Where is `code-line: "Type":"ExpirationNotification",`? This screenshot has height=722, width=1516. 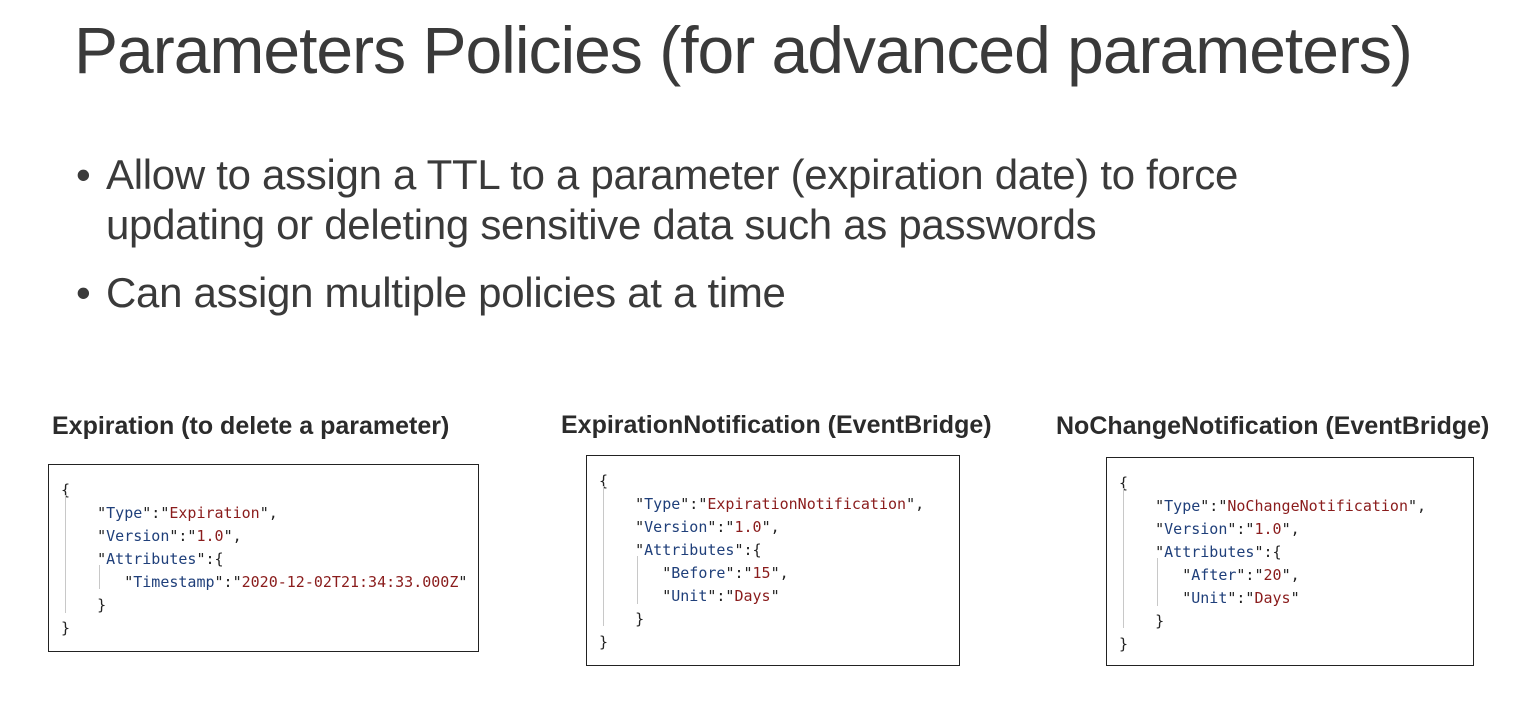
code-line: "Type":"ExpirationNotification", is located at coordinates (762, 504).